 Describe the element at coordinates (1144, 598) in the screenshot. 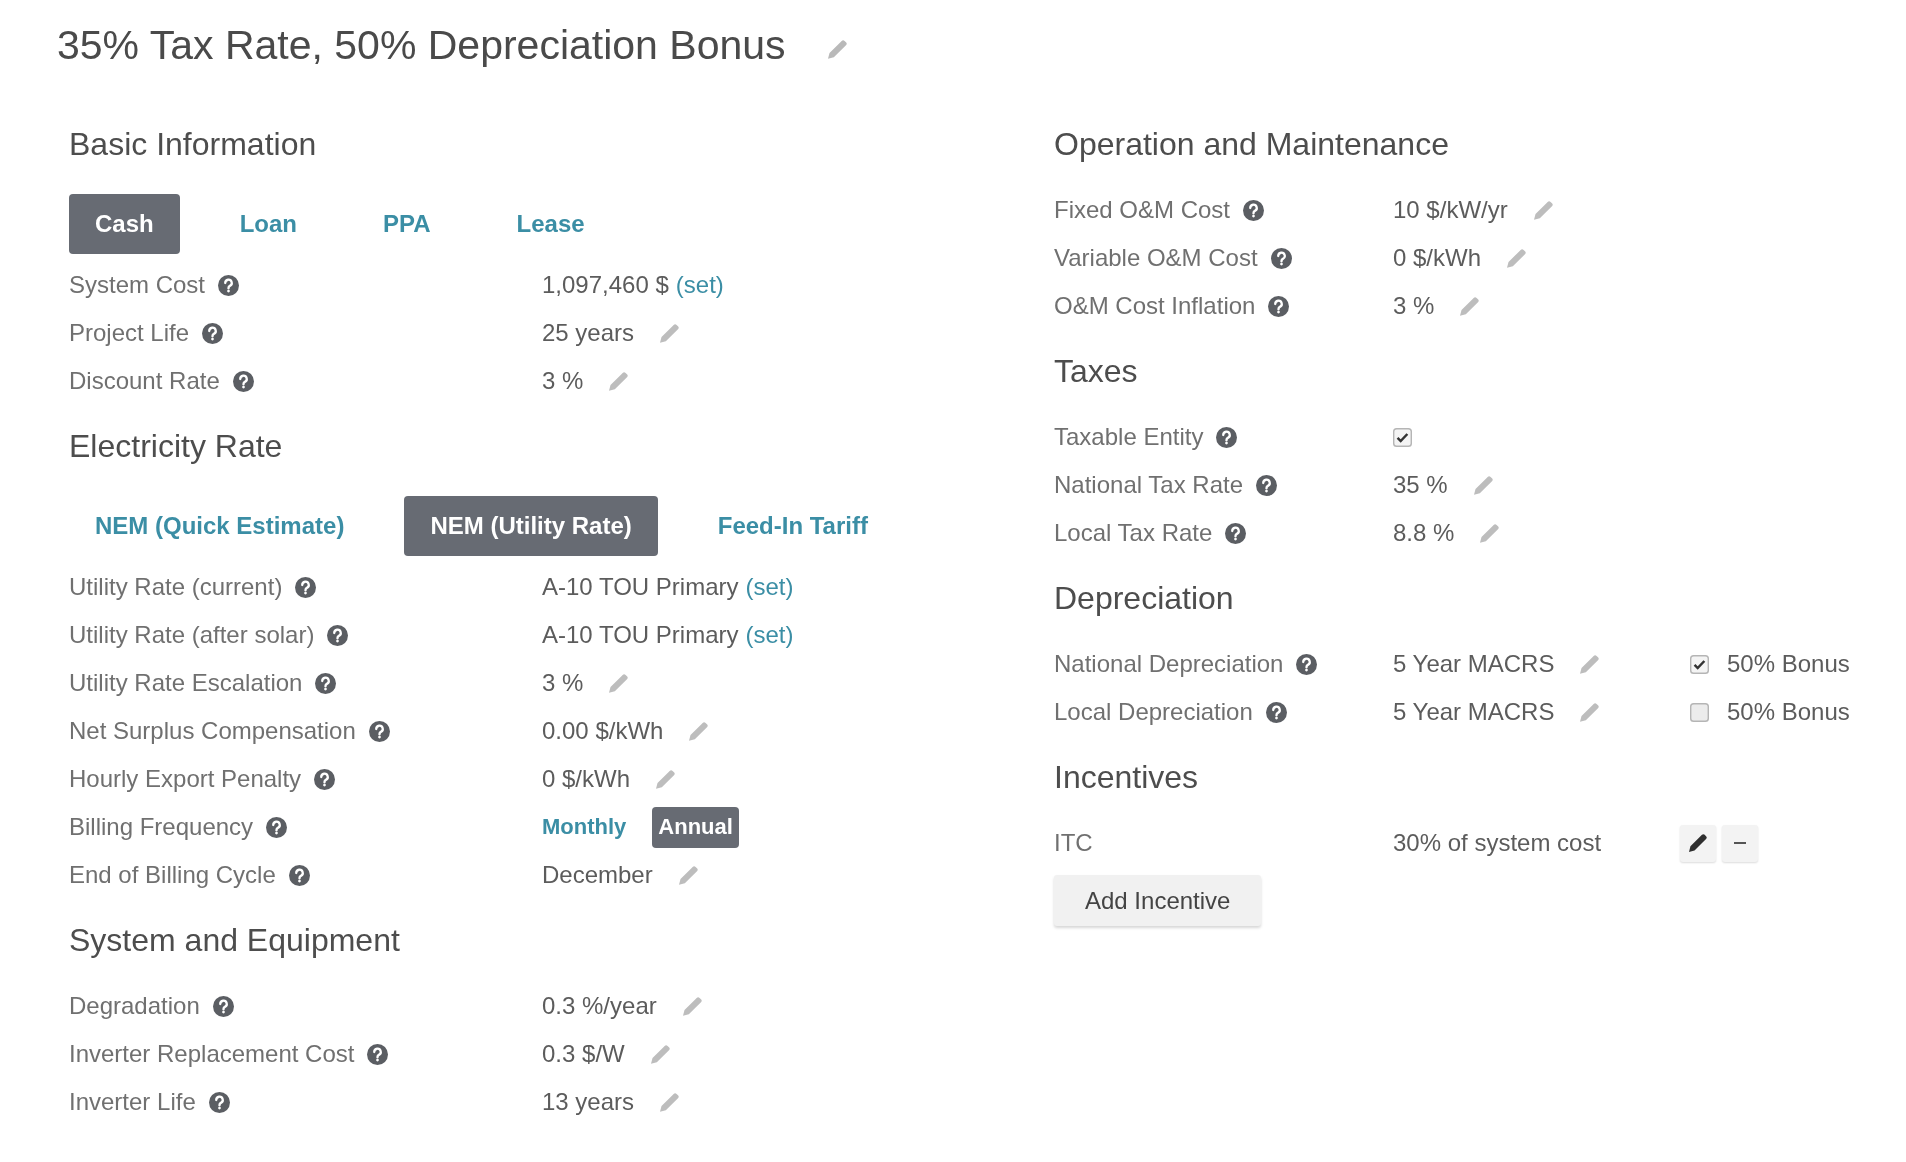

I see `section-heading: Depreciation` at that location.